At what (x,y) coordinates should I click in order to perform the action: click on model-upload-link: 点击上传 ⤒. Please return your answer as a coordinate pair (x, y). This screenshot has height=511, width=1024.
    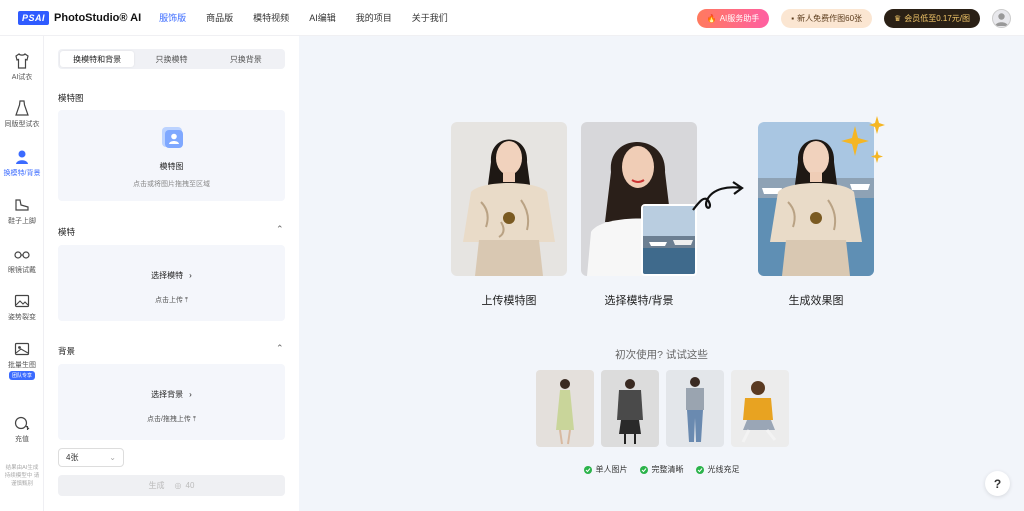
    Looking at the image, I should click on (171, 300).